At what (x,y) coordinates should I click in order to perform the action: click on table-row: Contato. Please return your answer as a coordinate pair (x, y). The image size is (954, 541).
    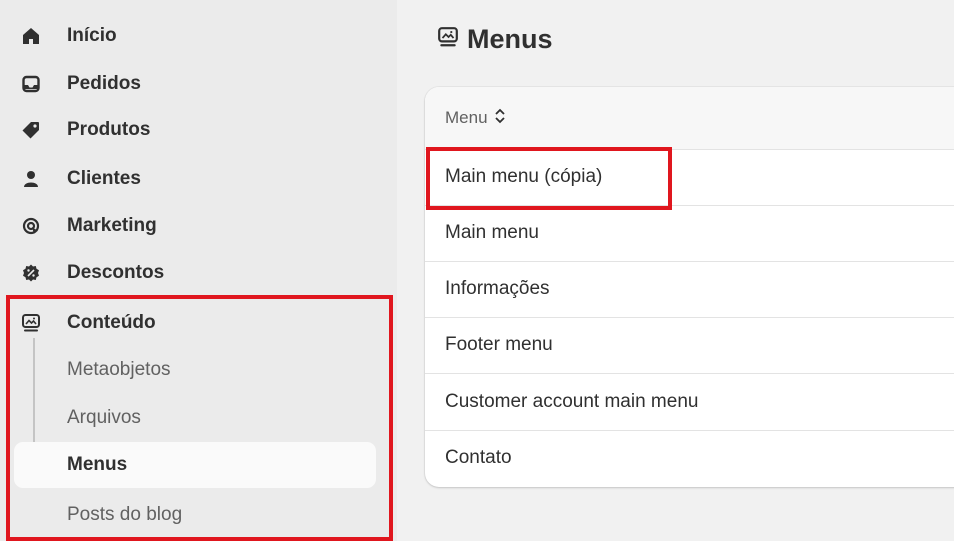
    Looking at the image, I should click on (689, 458).